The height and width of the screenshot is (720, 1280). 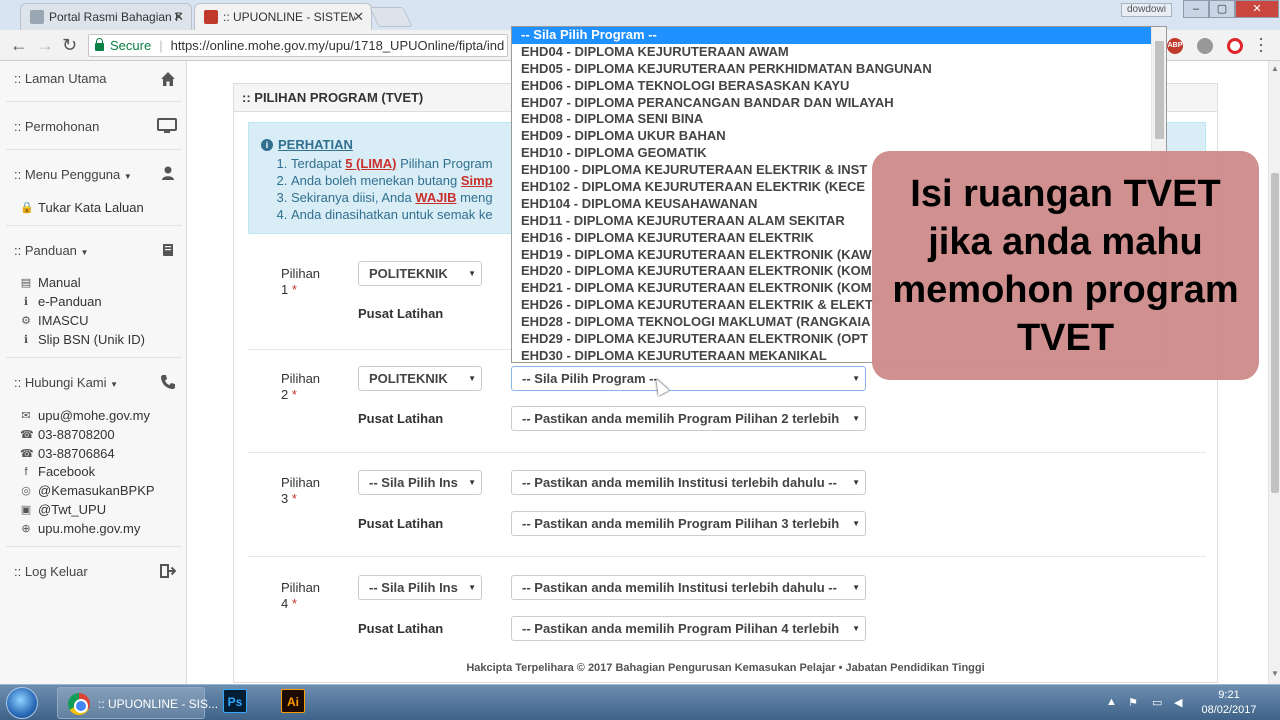 I want to click on sidebar-item-manual: ▤ Manual, so click(x=50, y=282).